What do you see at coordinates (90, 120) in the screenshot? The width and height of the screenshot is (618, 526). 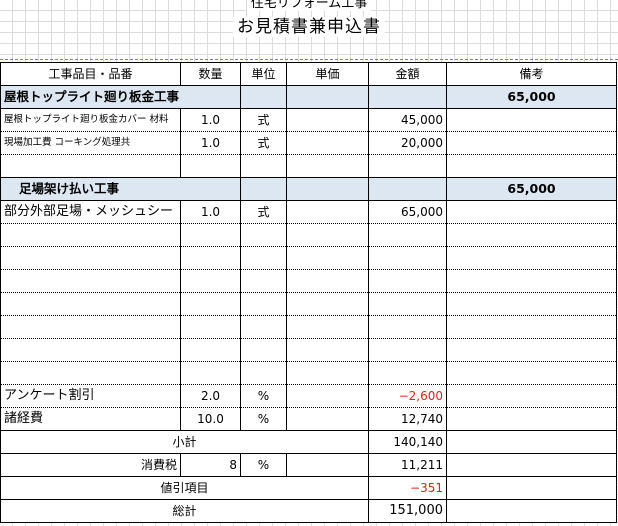 I see `item-name: 屋根トップライト廻り板金カバー 材料` at bounding box center [90, 120].